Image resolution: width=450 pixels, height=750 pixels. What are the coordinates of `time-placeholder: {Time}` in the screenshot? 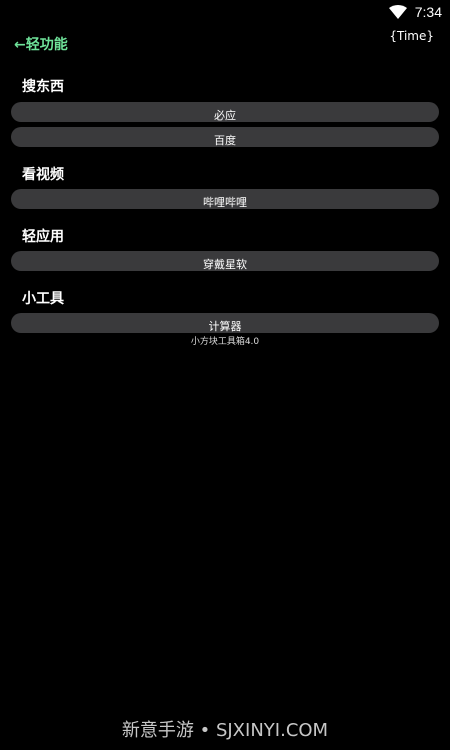 It's located at (411, 36).